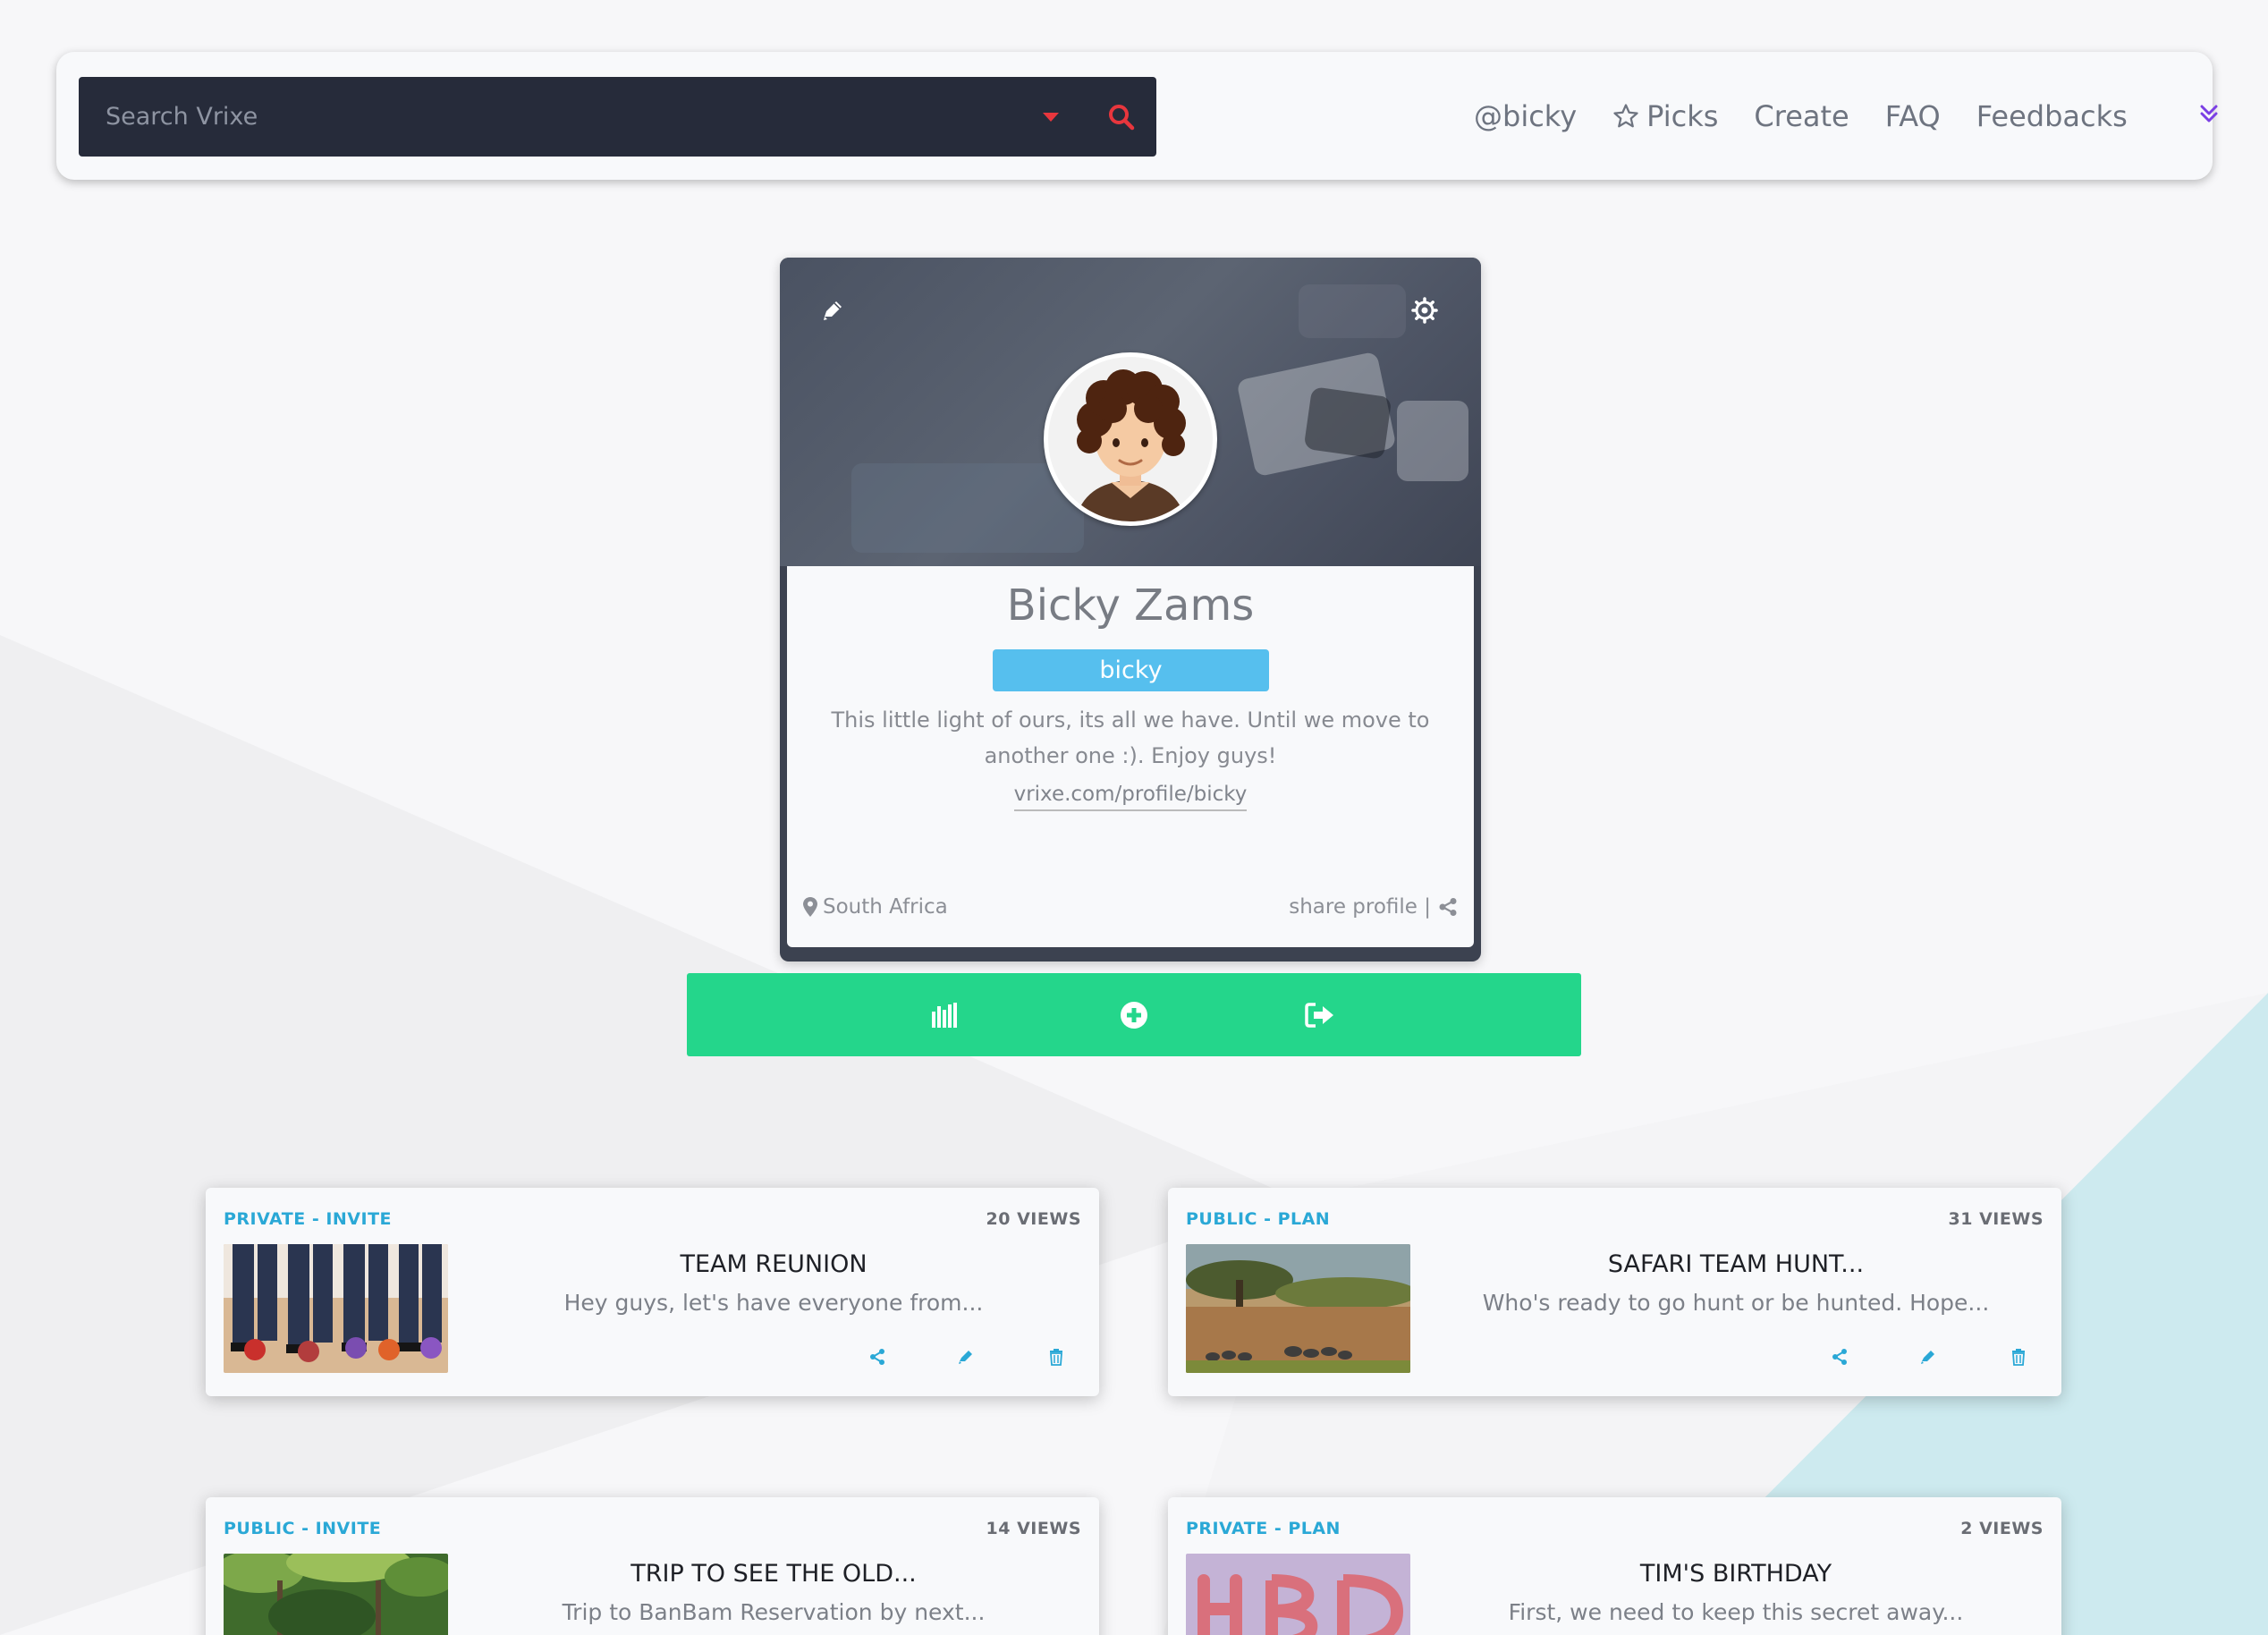 The height and width of the screenshot is (1635, 2268). Describe the element at coordinates (1033, 1219) in the screenshot. I see `event-view-count: 20 VIEWS` at that location.